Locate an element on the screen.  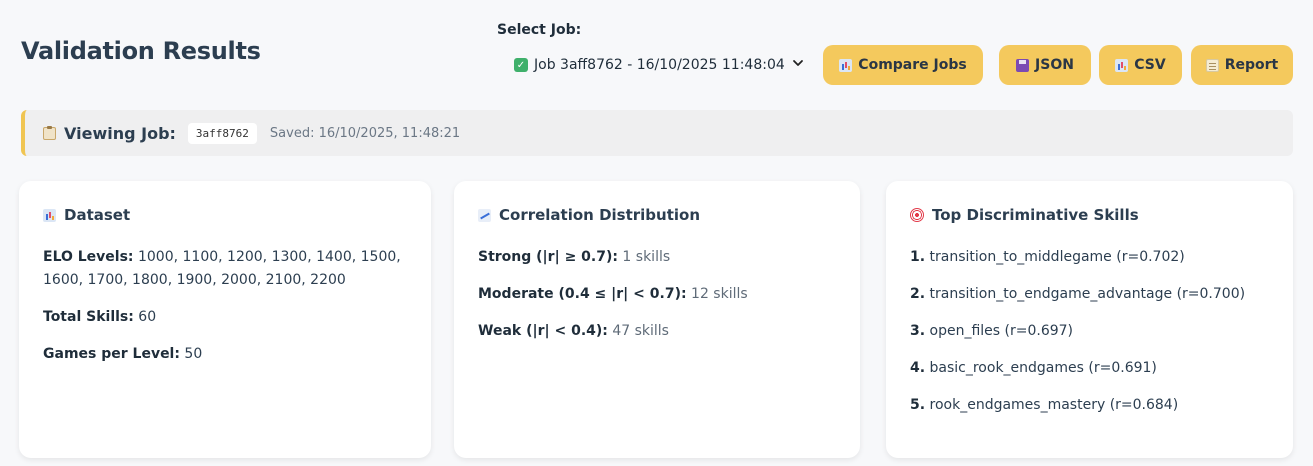
selected-job-text: Job 3aff8762 - 16/10/2025 11:48:04 is located at coordinates (659, 65).